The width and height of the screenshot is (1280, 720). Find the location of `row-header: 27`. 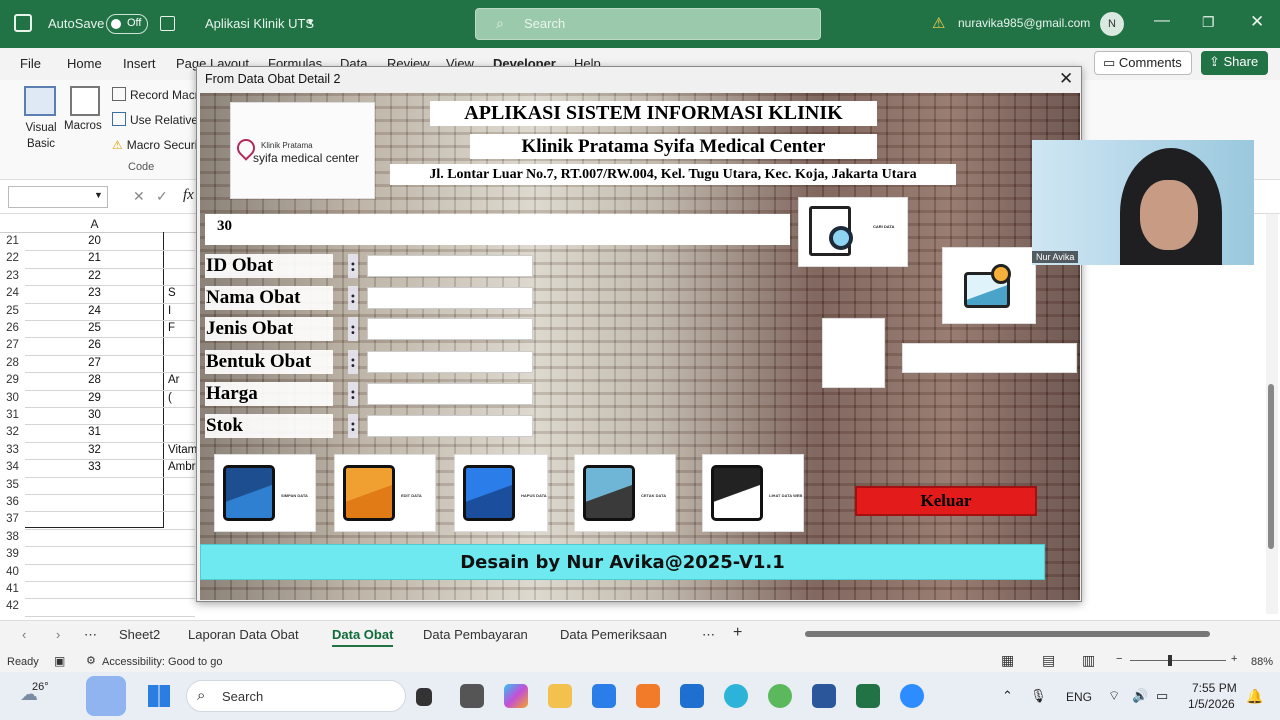

row-header: 27 is located at coordinates (12, 345).